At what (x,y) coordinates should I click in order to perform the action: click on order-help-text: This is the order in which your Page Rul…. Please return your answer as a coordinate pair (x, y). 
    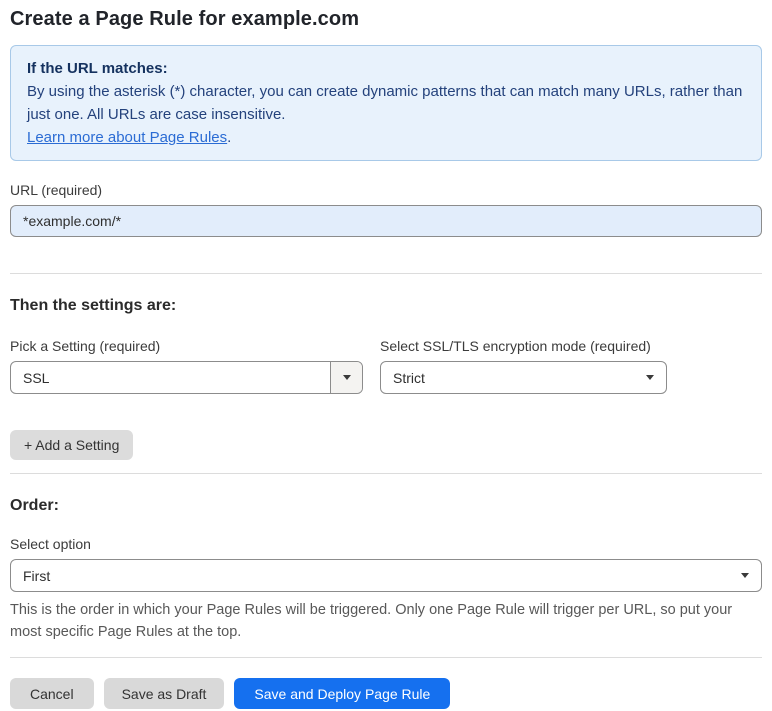
    Looking at the image, I should click on (371, 621).